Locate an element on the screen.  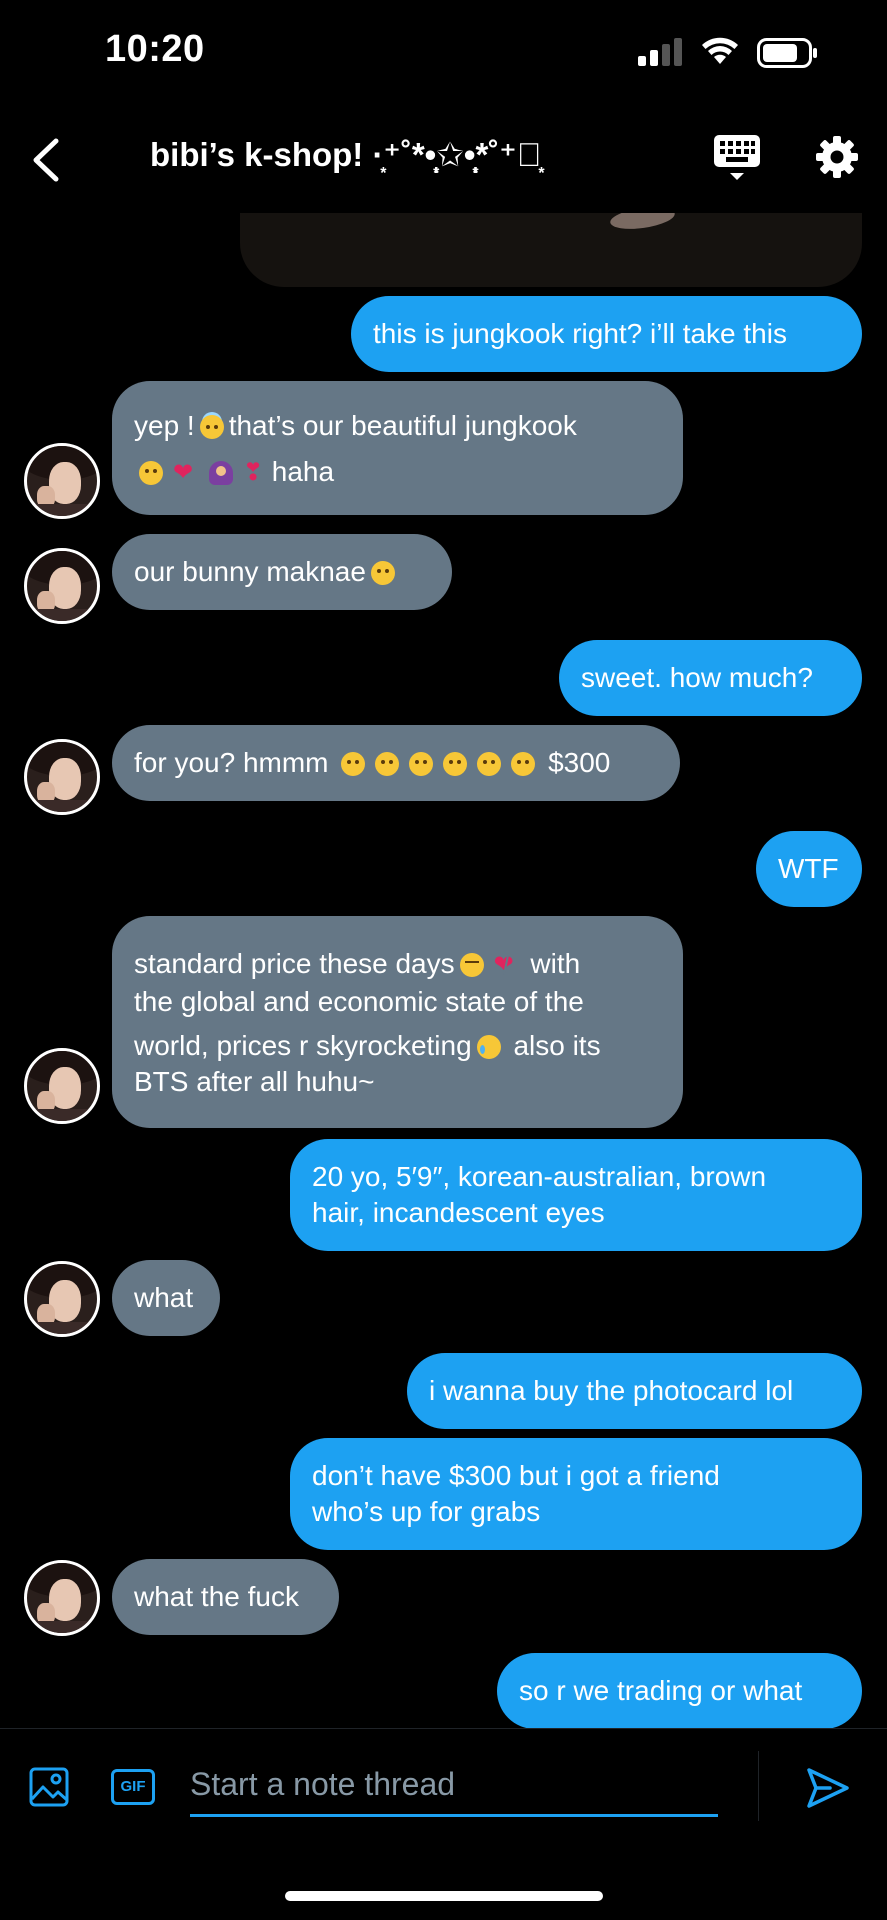
message-text: so r we trading or what is located at coordinates (661, 1690).